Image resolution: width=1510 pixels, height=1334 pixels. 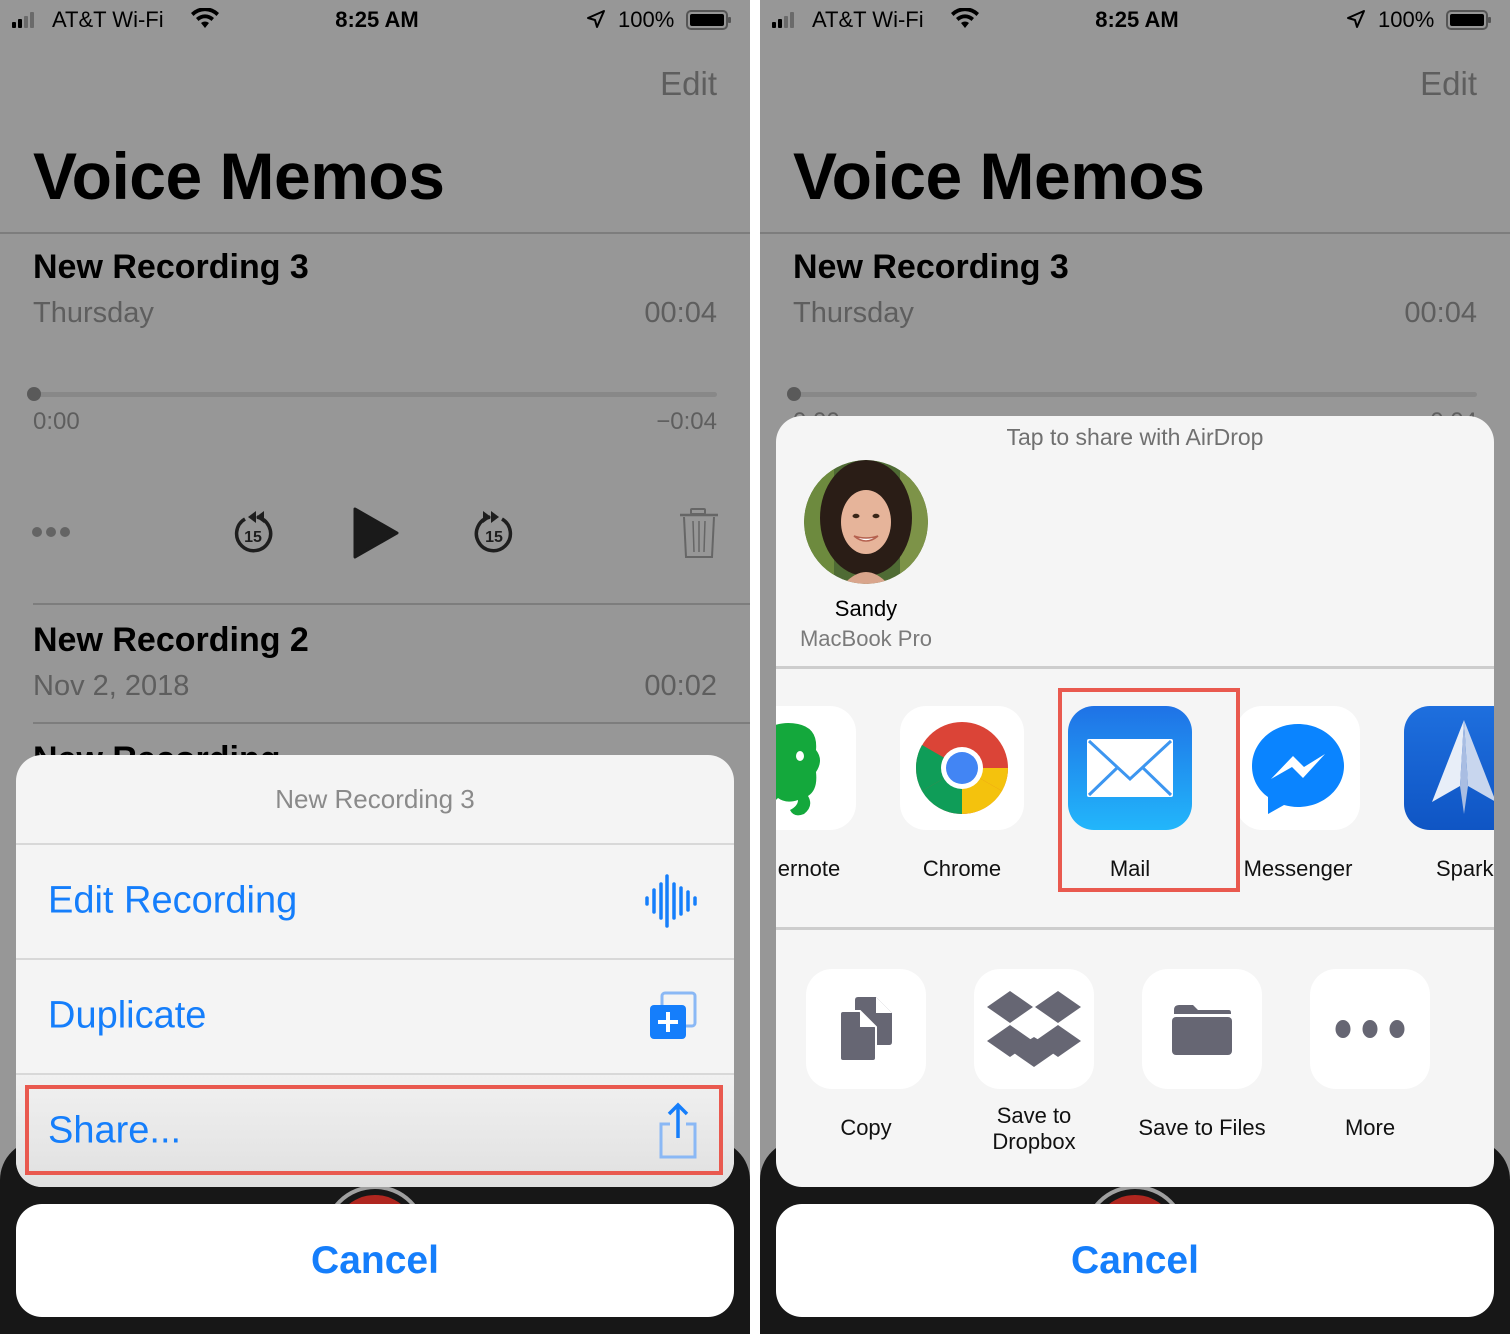 What do you see at coordinates (375, 1015) in the screenshot?
I see `duplicate-button: Duplicate` at bounding box center [375, 1015].